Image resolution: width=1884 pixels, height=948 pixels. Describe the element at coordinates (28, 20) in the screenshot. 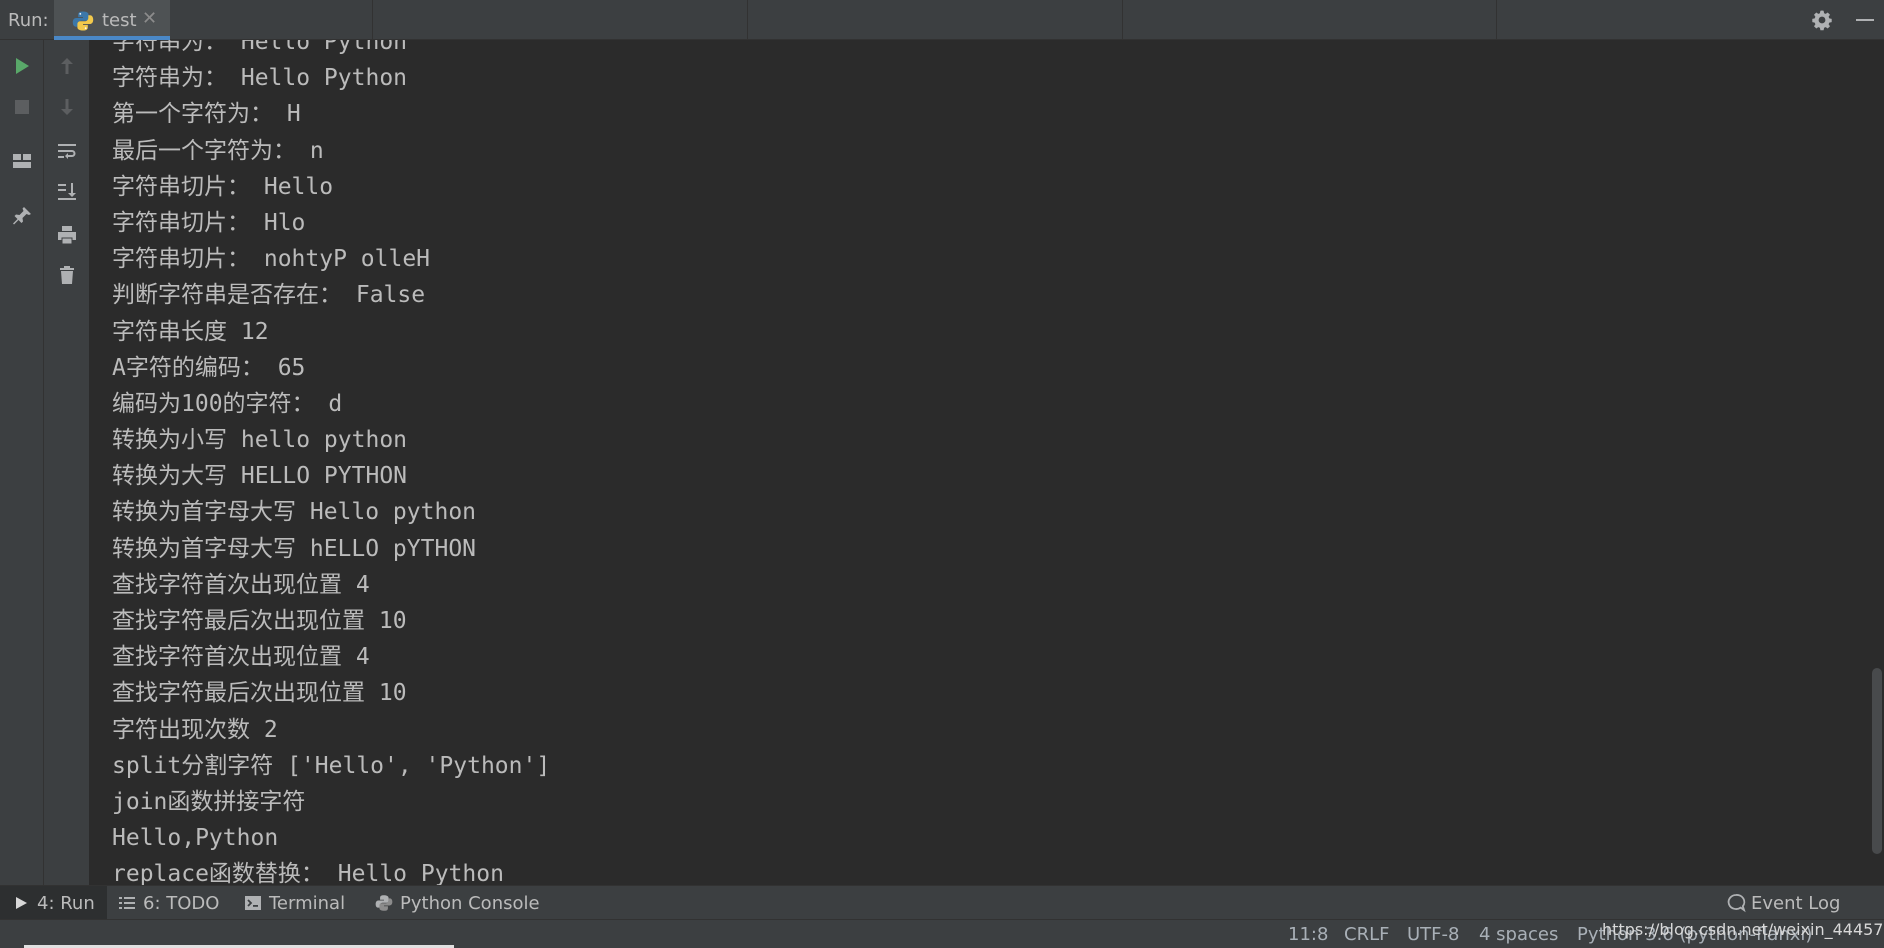

I see `run-label: Run:` at that location.